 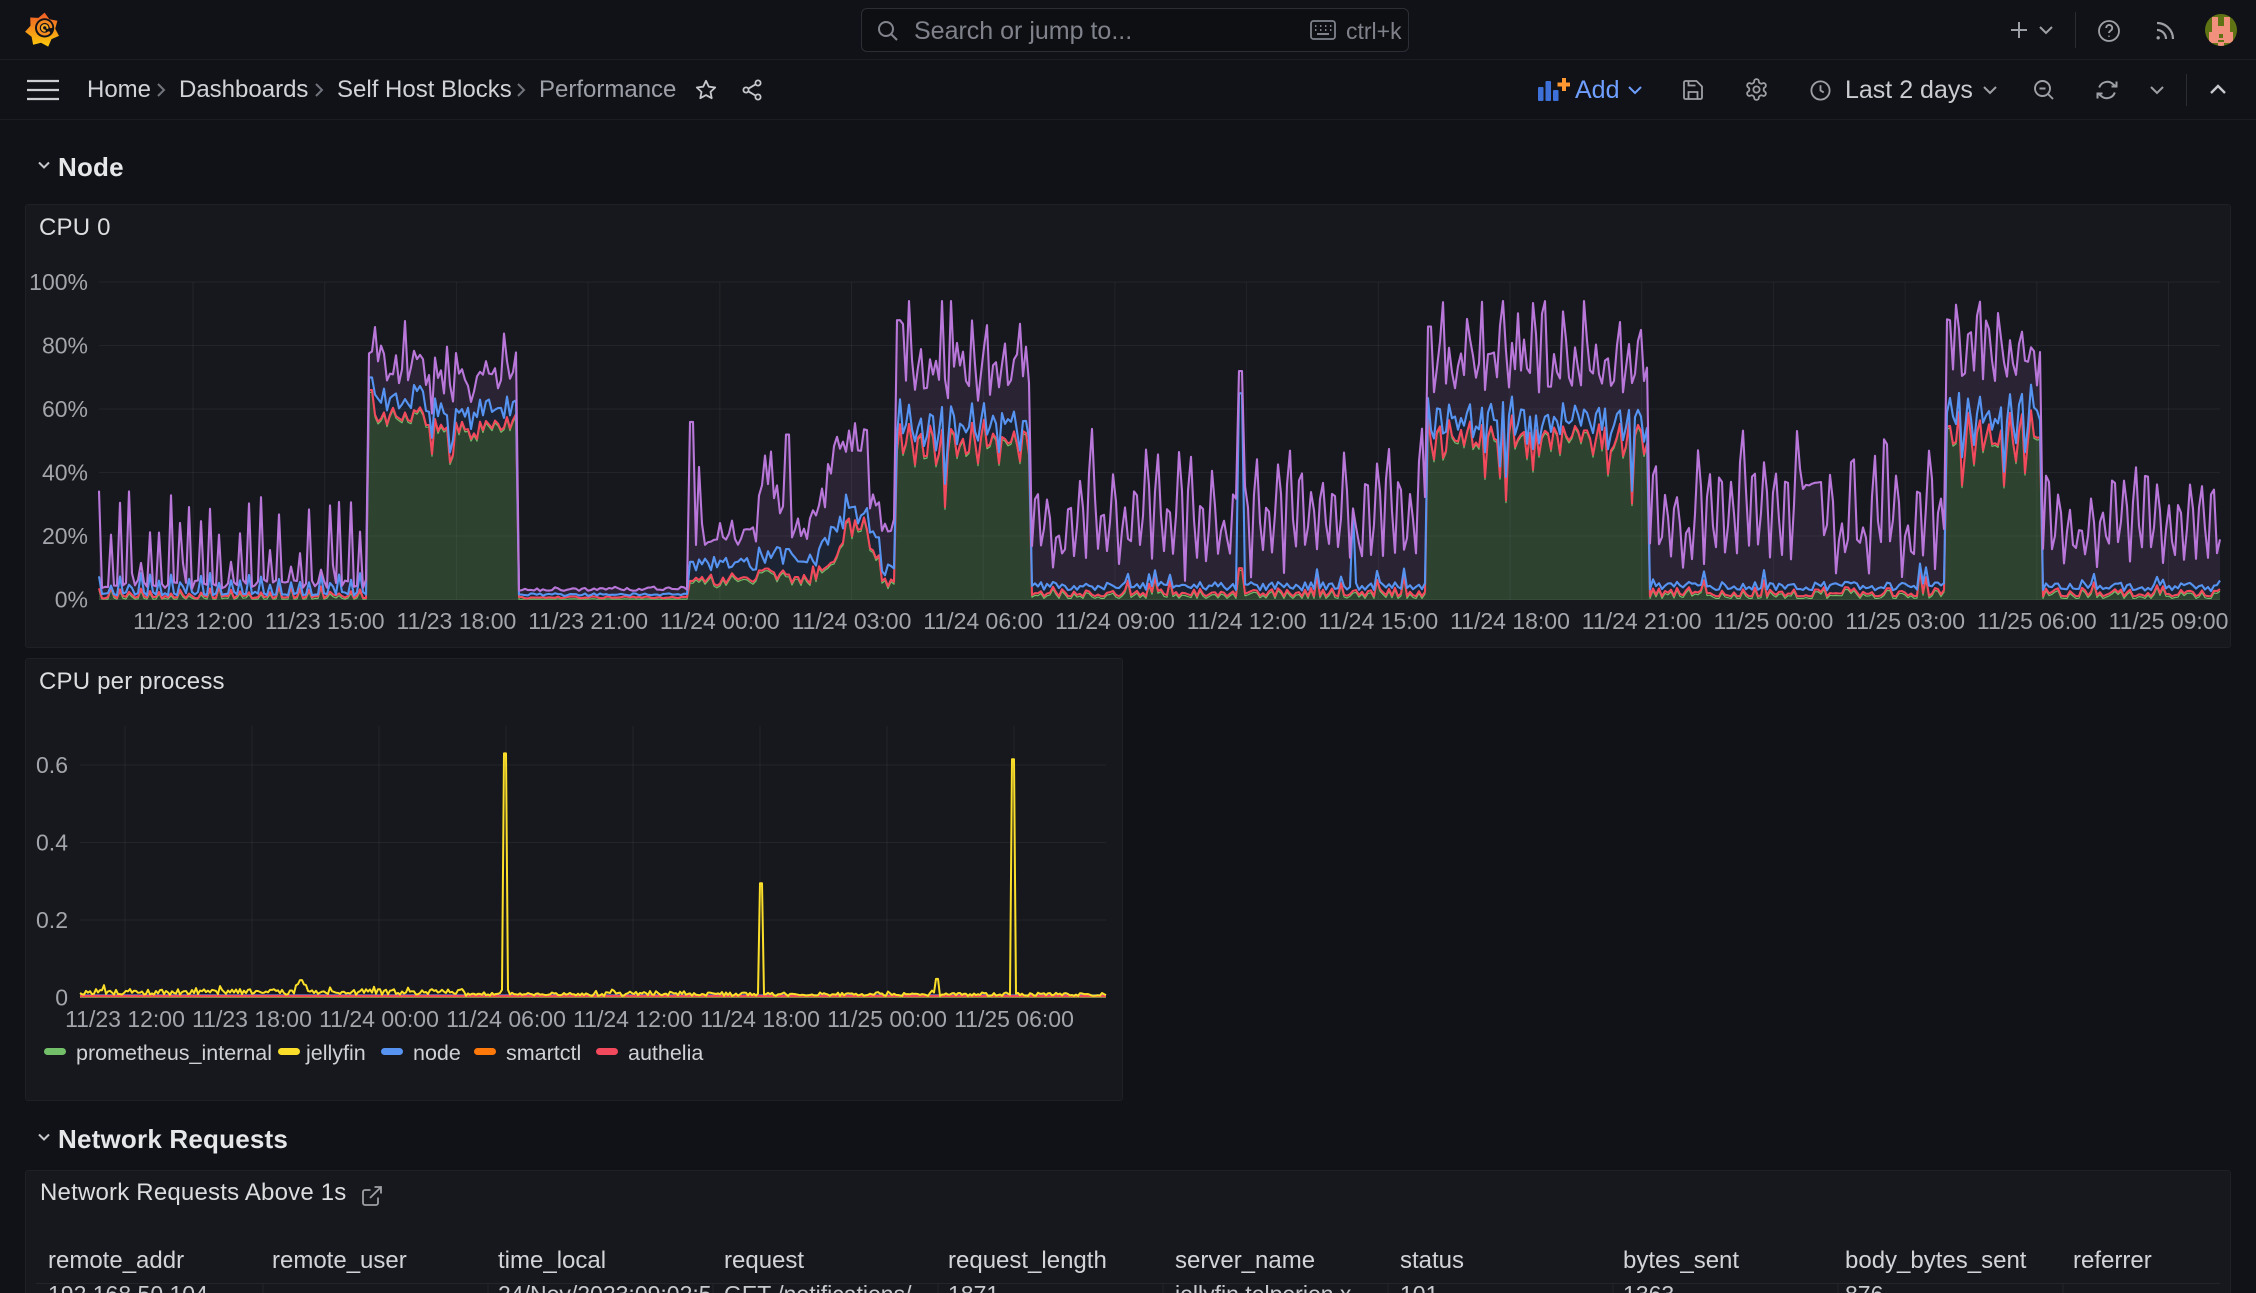 I want to click on svg-text: 60%, so click(x=65, y=409).